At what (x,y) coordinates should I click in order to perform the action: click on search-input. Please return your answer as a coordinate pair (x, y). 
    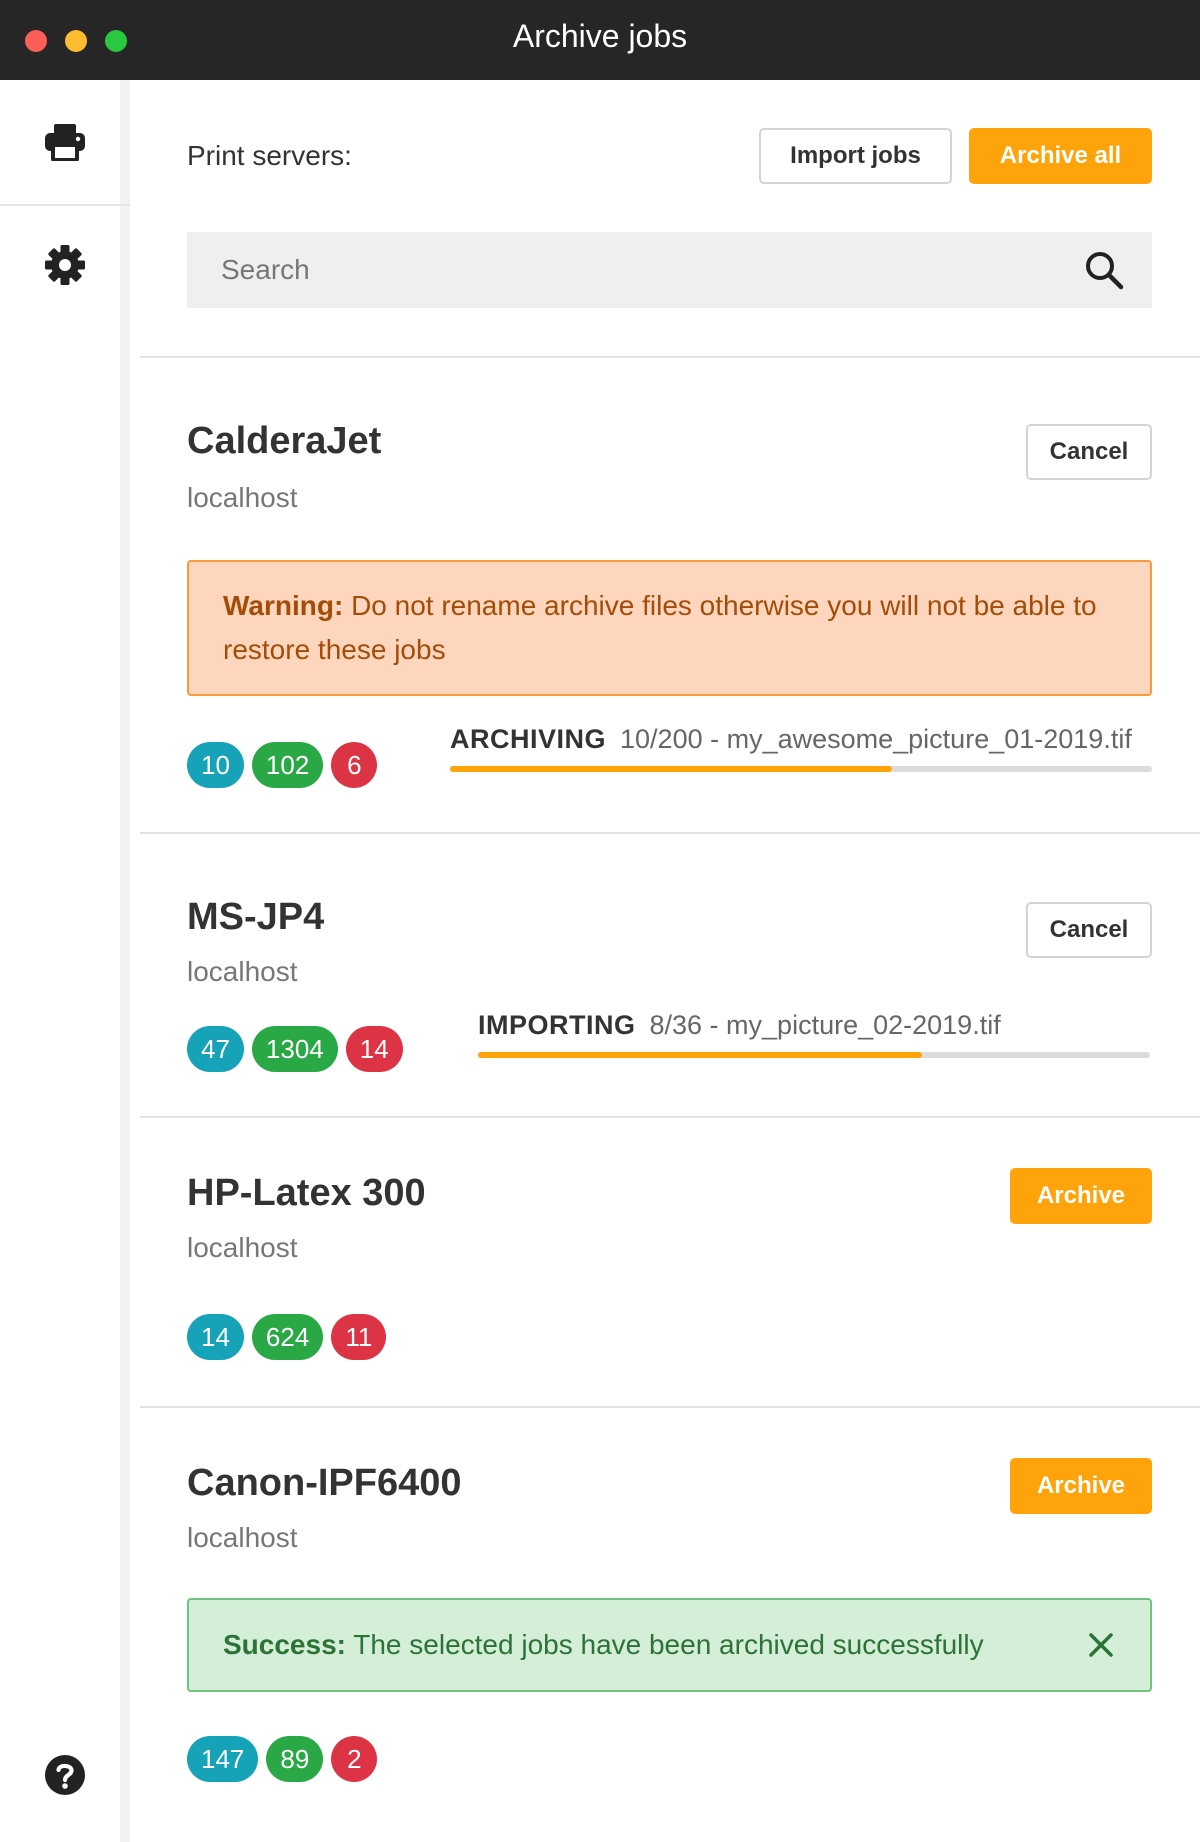
    Looking at the image, I should click on (627, 270).